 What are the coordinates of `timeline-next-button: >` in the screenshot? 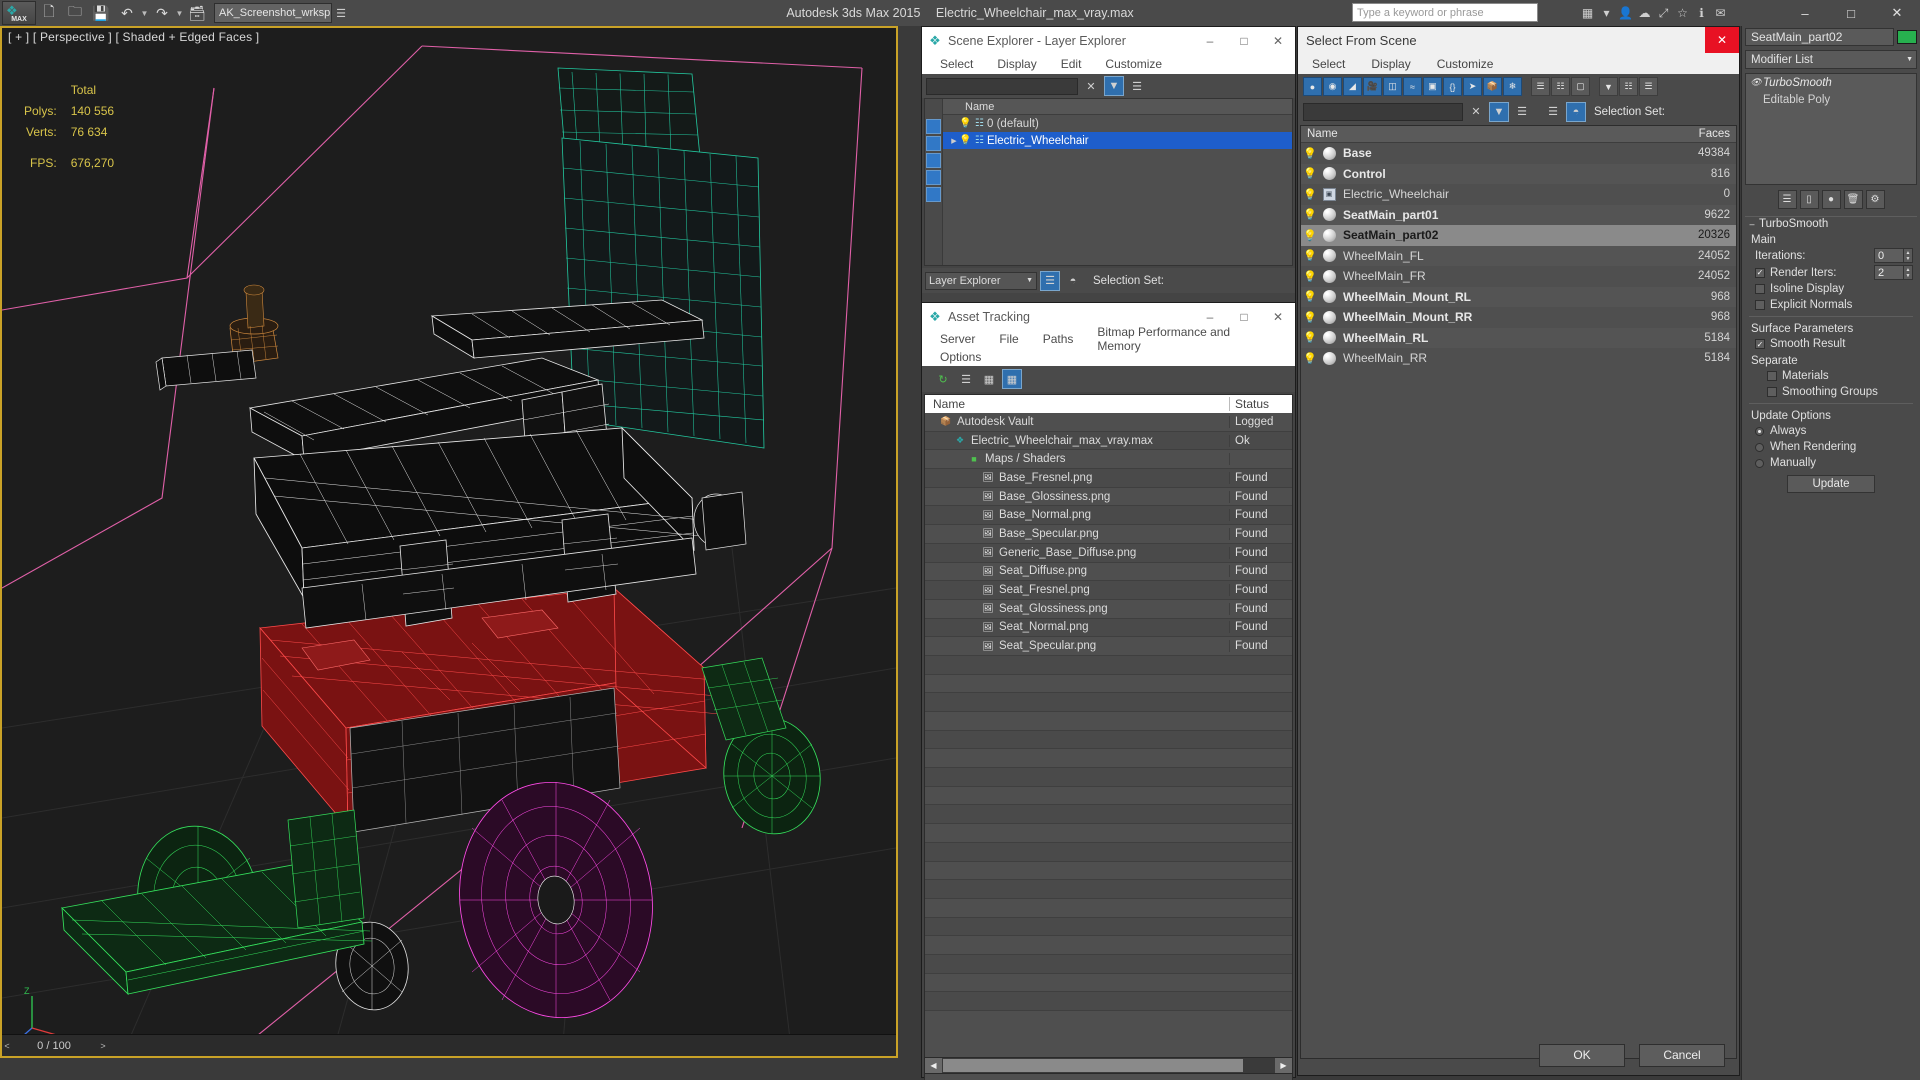 It's located at (103, 1046).